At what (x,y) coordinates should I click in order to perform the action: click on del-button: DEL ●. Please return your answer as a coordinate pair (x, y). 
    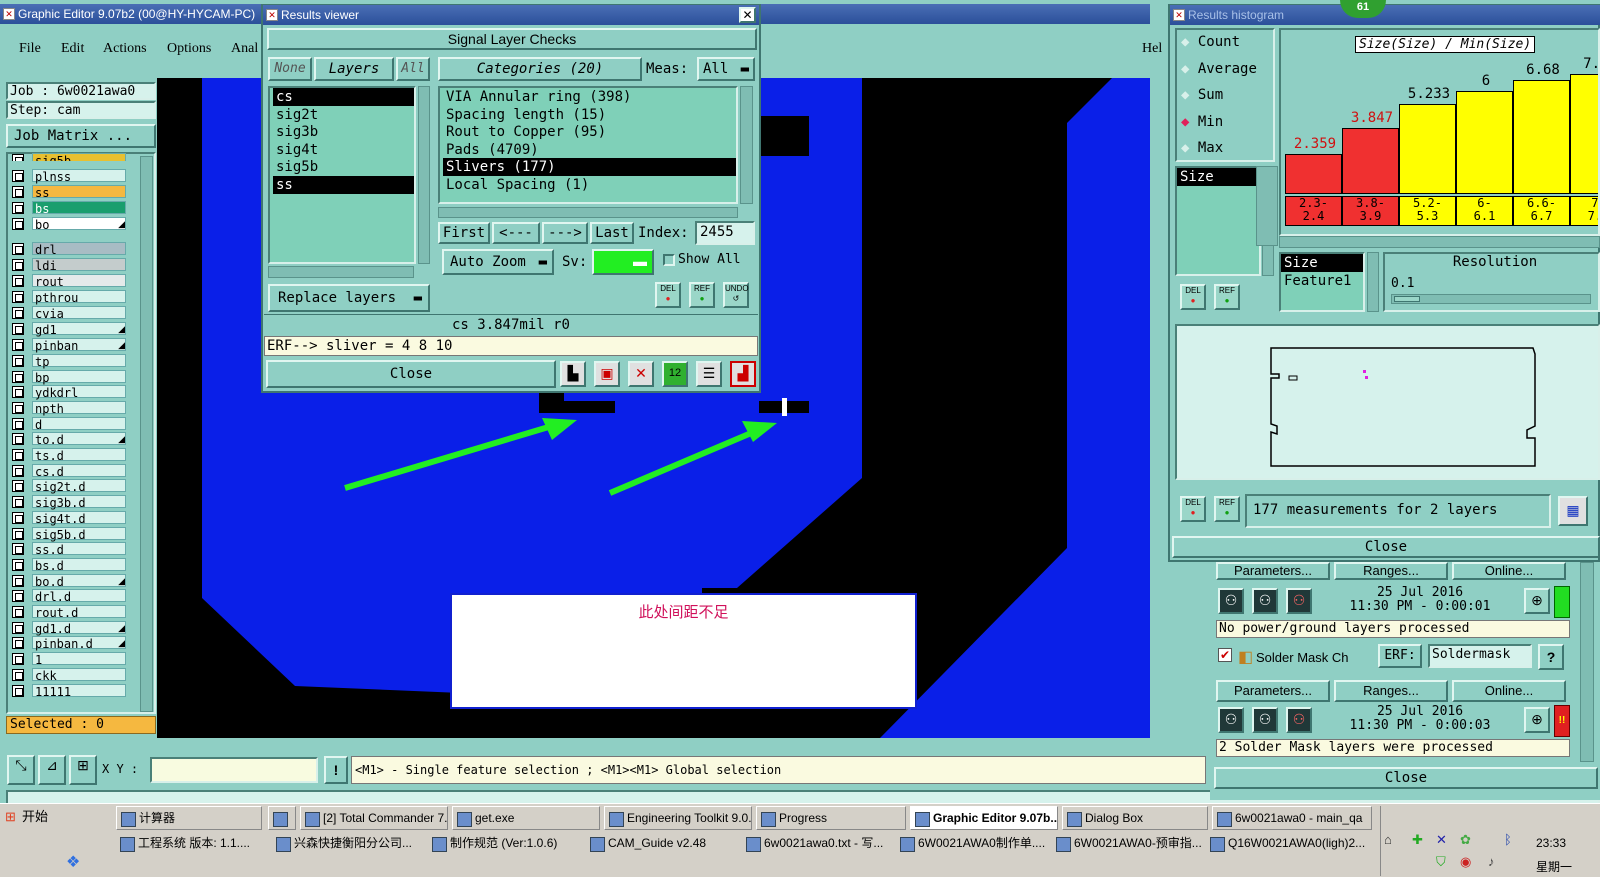
    Looking at the image, I should click on (668, 295).